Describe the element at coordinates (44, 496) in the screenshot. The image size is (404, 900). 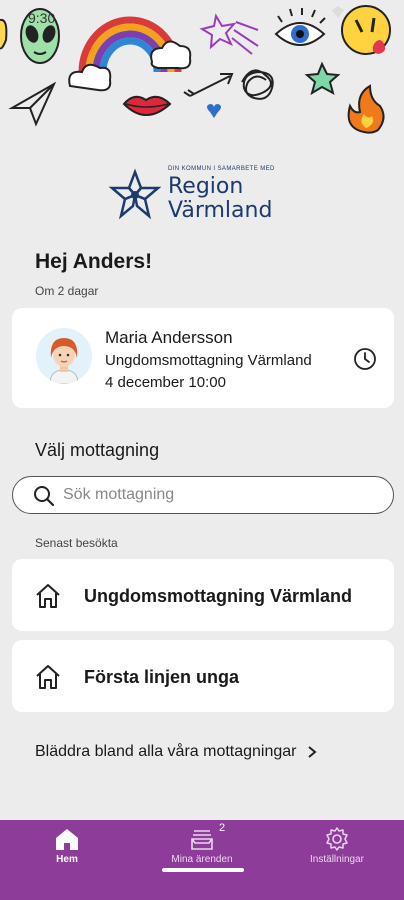
I see `search-icon` at that location.